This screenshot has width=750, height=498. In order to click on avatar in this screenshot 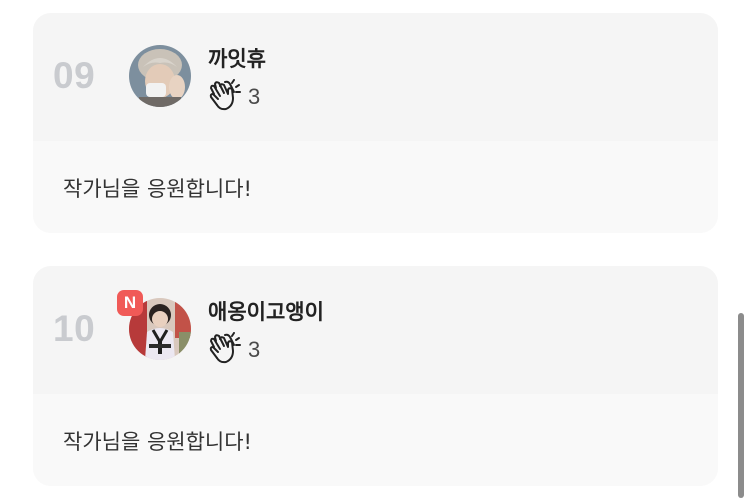, I will do `click(160, 76)`.